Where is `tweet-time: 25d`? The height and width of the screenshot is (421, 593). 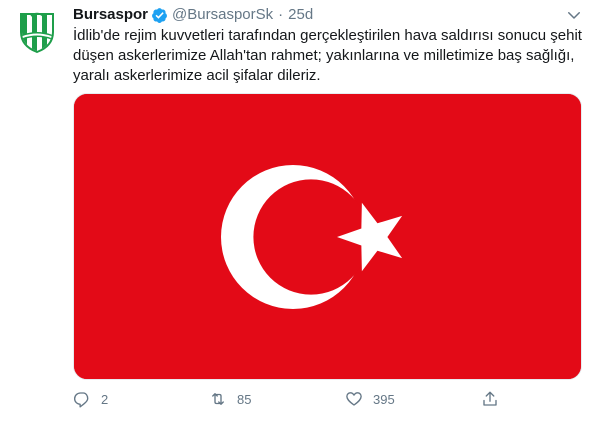 tweet-time: 25d is located at coordinates (300, 15).